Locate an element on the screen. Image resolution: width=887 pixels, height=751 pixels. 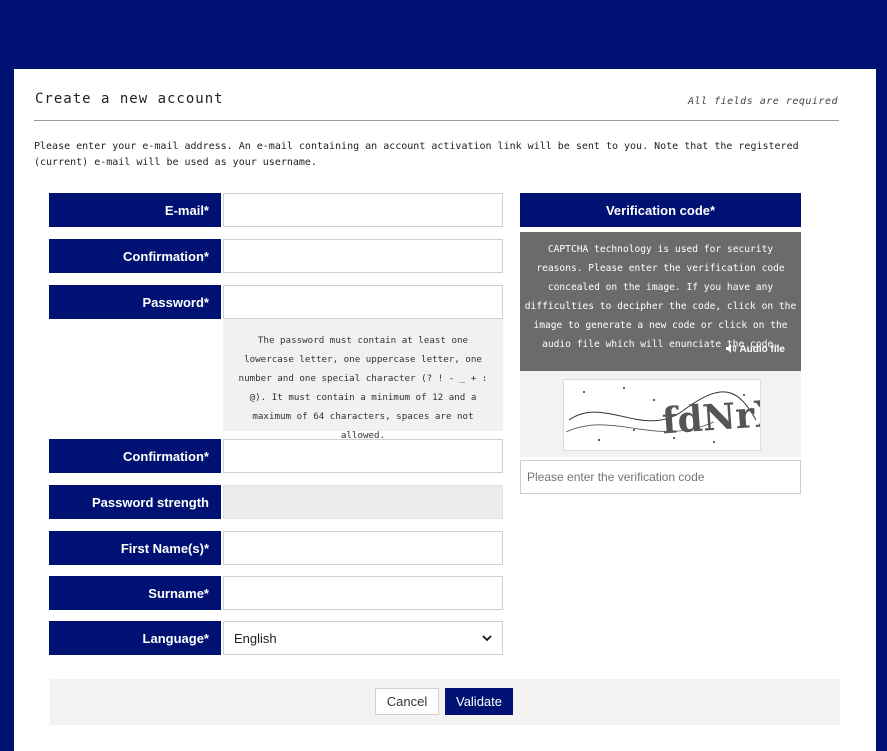
cancel-button: Cancel is located at coordinates (407, 701).